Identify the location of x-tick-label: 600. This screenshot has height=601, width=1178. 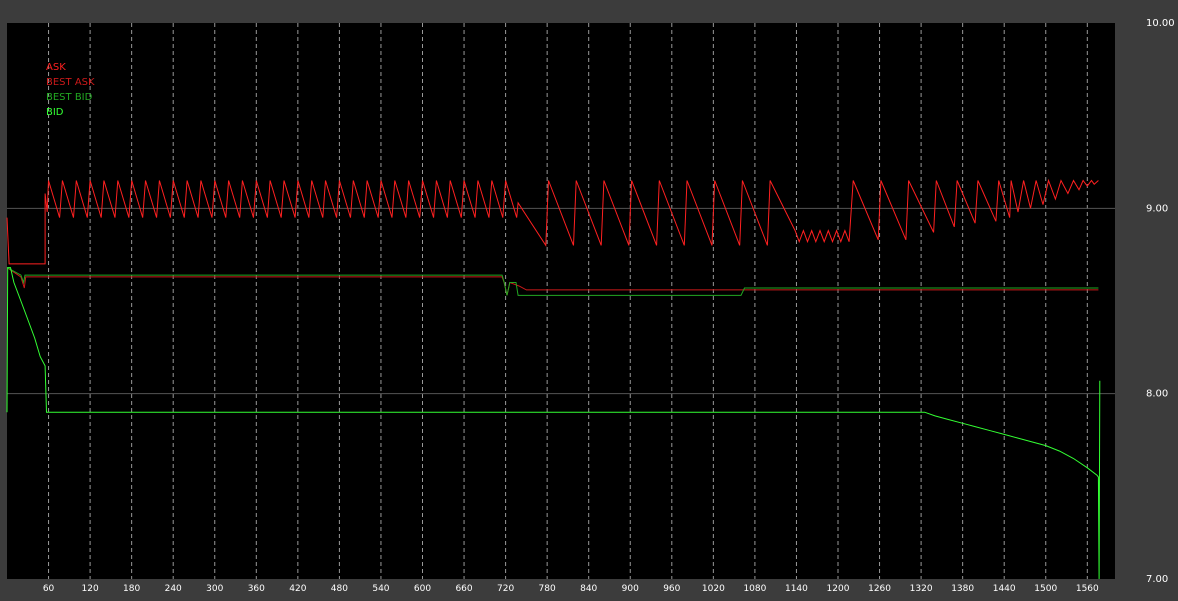
(422, 589).